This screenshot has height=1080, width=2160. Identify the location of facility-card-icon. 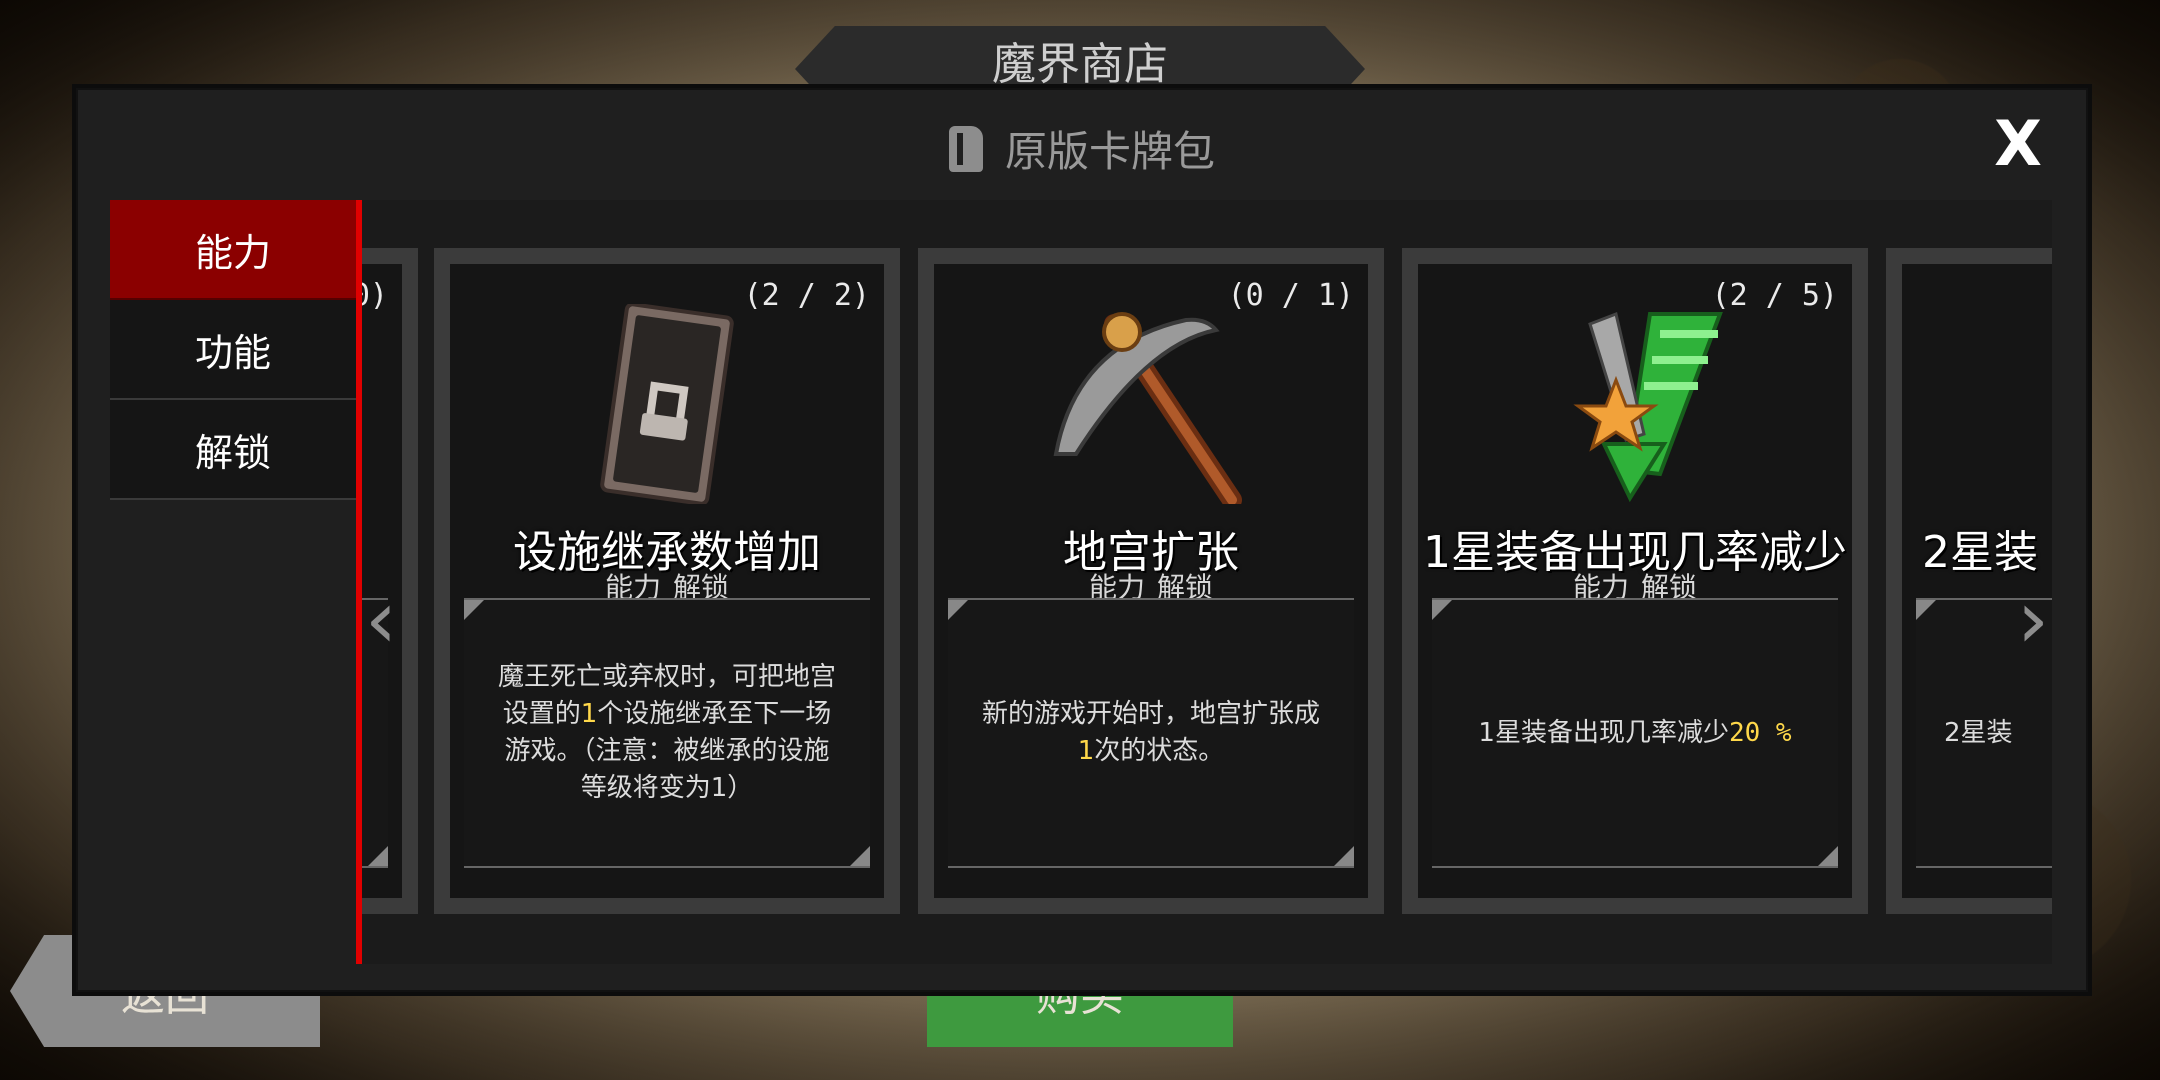
(667, 404).